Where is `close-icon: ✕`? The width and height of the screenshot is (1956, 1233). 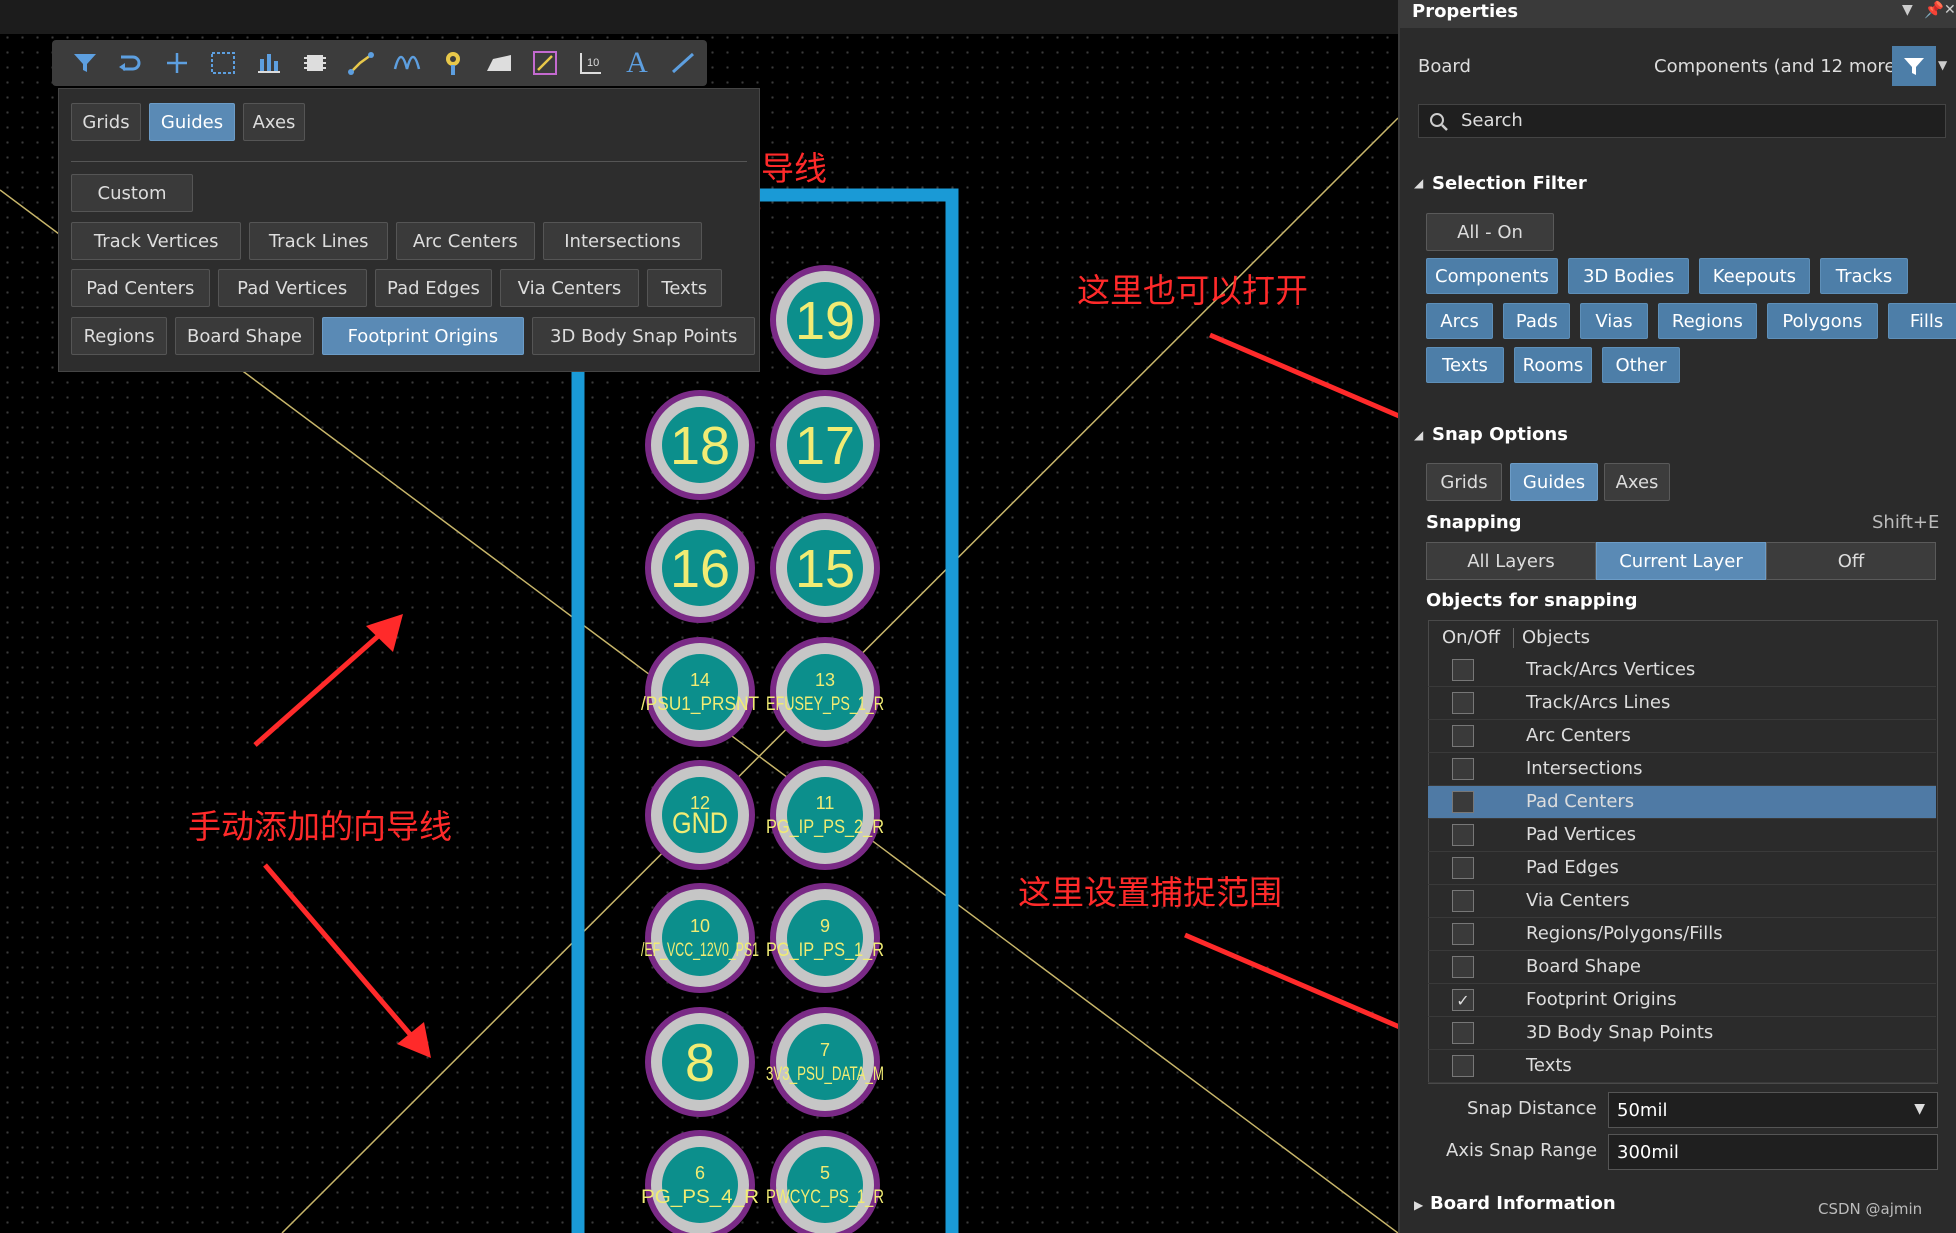
close-icon: ✕ is located at coordinates (1950, 10).